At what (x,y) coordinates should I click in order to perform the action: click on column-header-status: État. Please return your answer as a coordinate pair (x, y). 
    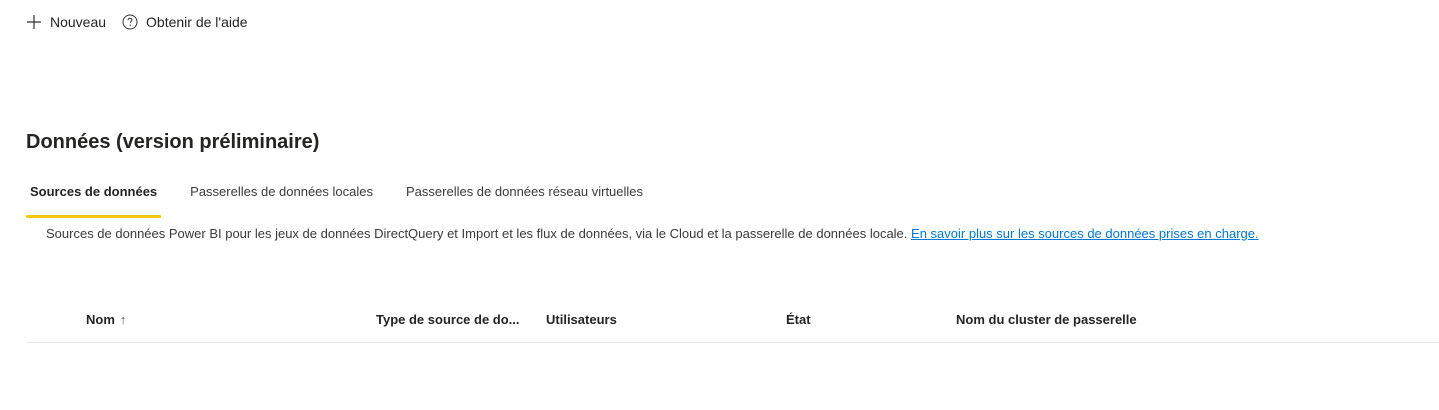
    Looking at the image, I should click on (798, 320).